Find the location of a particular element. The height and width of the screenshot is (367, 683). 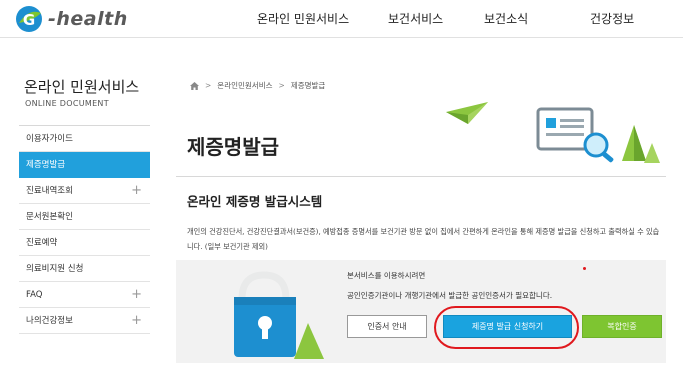

nav-item-health-service: 보건서비스 is located at coordinates (415, 18).